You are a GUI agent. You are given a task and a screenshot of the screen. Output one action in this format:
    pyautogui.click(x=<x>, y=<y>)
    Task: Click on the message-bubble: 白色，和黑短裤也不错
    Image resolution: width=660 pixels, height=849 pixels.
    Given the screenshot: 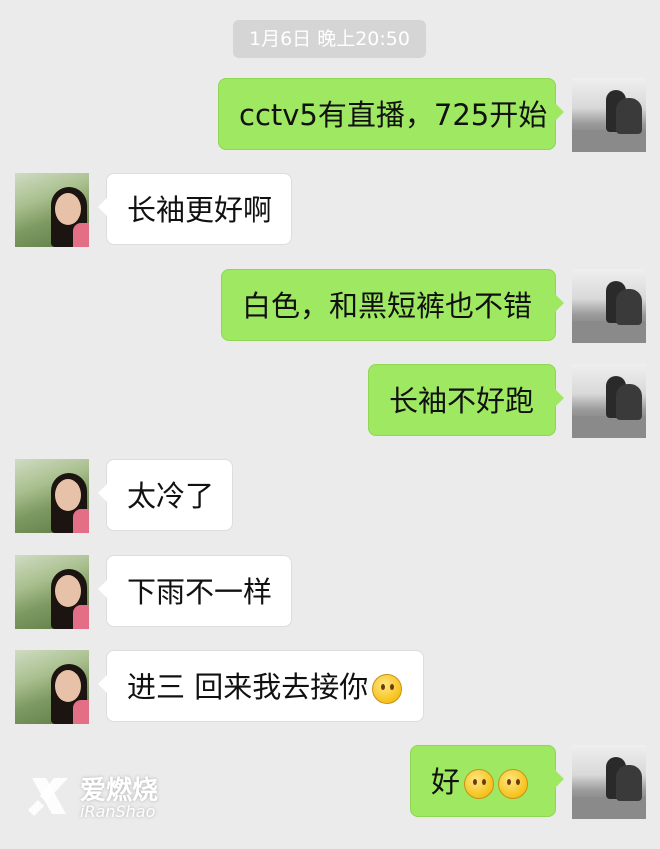 What is the action you would take?
    pyautogui.click(x=392, y=305)
    